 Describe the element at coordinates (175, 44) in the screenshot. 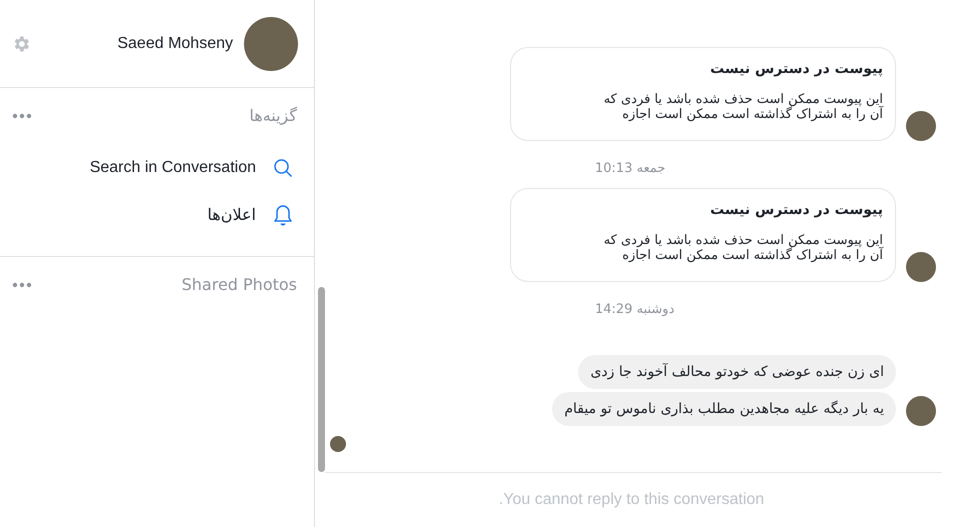

I see `profile-name: Saeed Mohseny` at that location.